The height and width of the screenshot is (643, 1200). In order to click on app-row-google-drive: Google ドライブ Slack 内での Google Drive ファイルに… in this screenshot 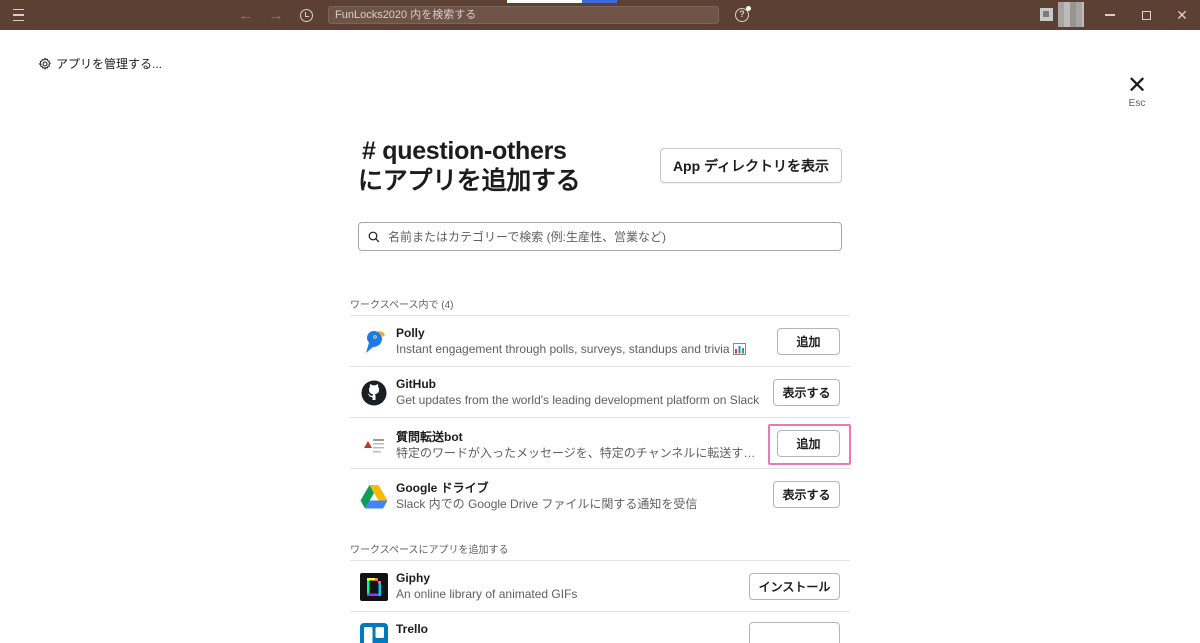, I will do `click(600, 494)`.